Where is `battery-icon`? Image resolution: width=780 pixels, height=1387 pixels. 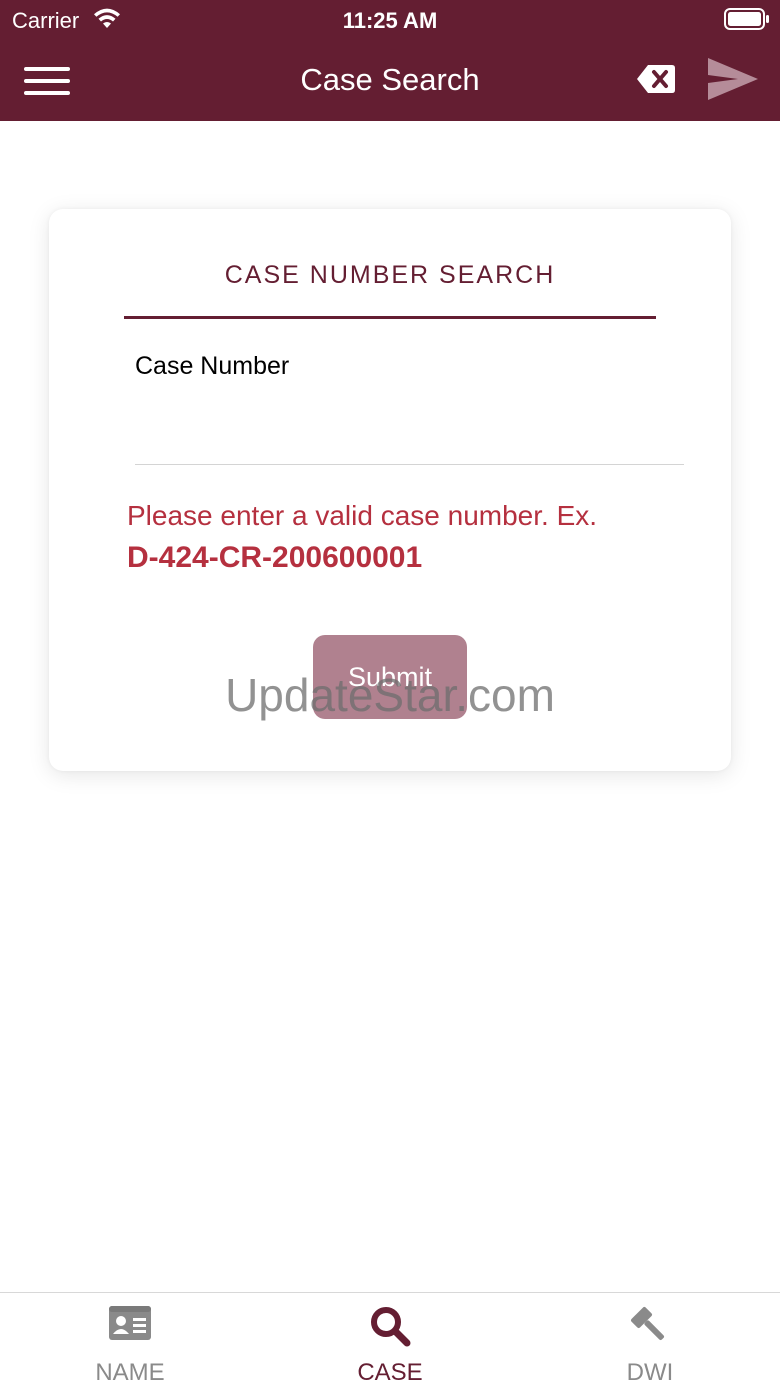
battery-icon is located at coordinates (747, 21).